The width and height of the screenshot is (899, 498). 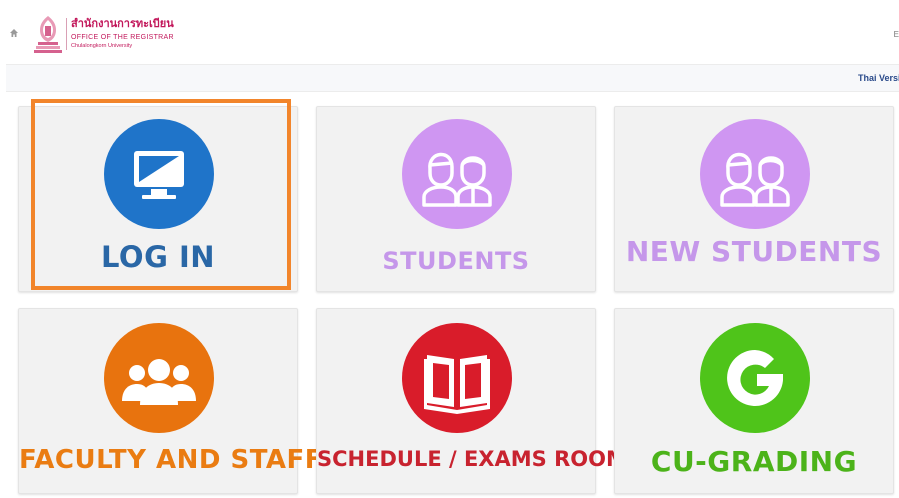 I want to click on login-circle, so click(x=159, y=174).